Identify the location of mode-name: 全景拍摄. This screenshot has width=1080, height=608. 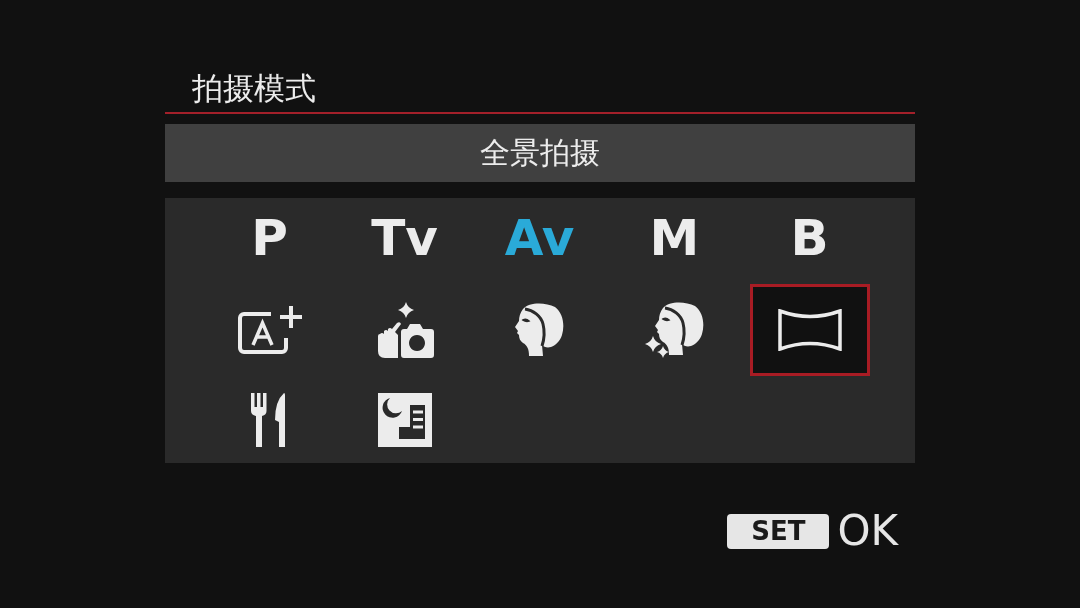
(540, 153).